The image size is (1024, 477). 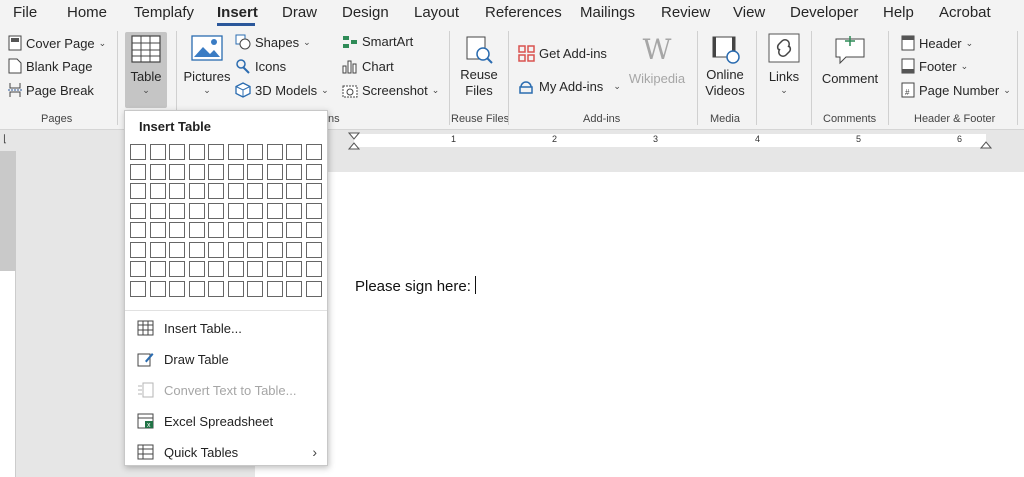 I want to click on footer-button: Footer ⌄, so click(x=934, y=66).